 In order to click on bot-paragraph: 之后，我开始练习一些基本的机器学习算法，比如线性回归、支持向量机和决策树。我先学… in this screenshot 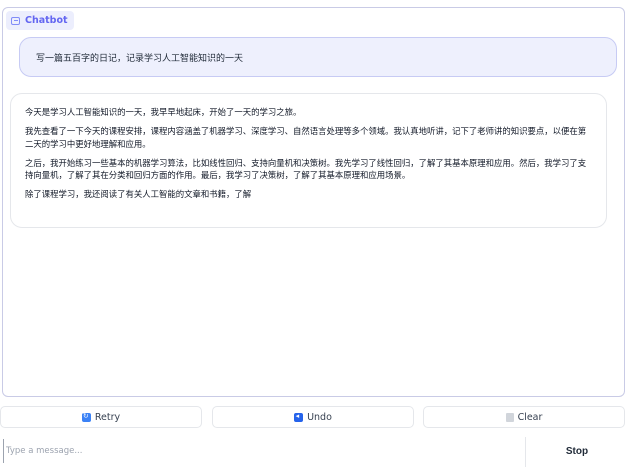, I will do `click(306, 169)`.